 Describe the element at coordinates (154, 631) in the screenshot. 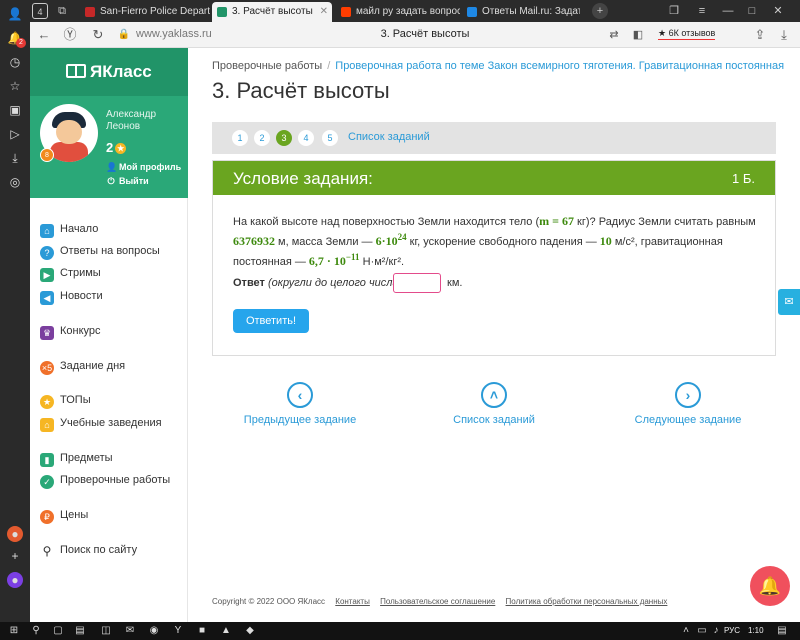

I see `discord-icon: ◉` at that location.